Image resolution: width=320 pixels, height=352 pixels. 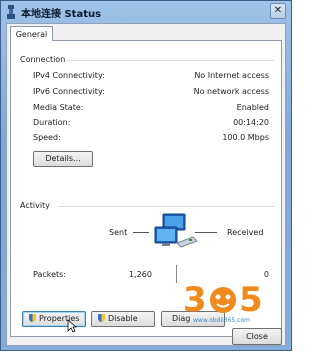 I want to click on activity-heading: Activity, so click(x=35, y=205).